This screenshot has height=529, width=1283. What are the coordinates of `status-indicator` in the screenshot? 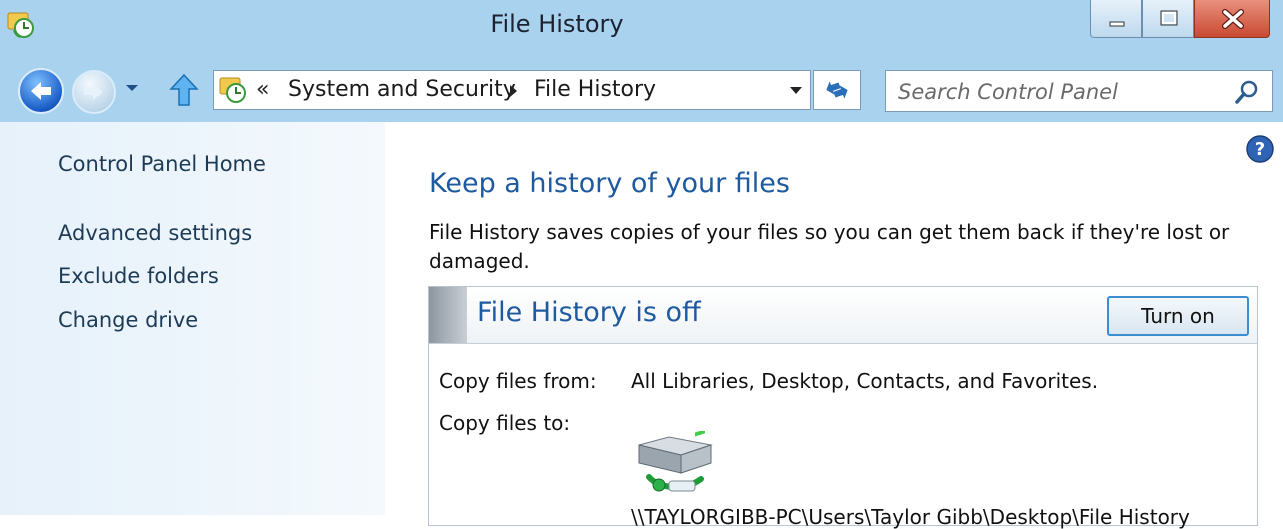 It's located at (448, 315).